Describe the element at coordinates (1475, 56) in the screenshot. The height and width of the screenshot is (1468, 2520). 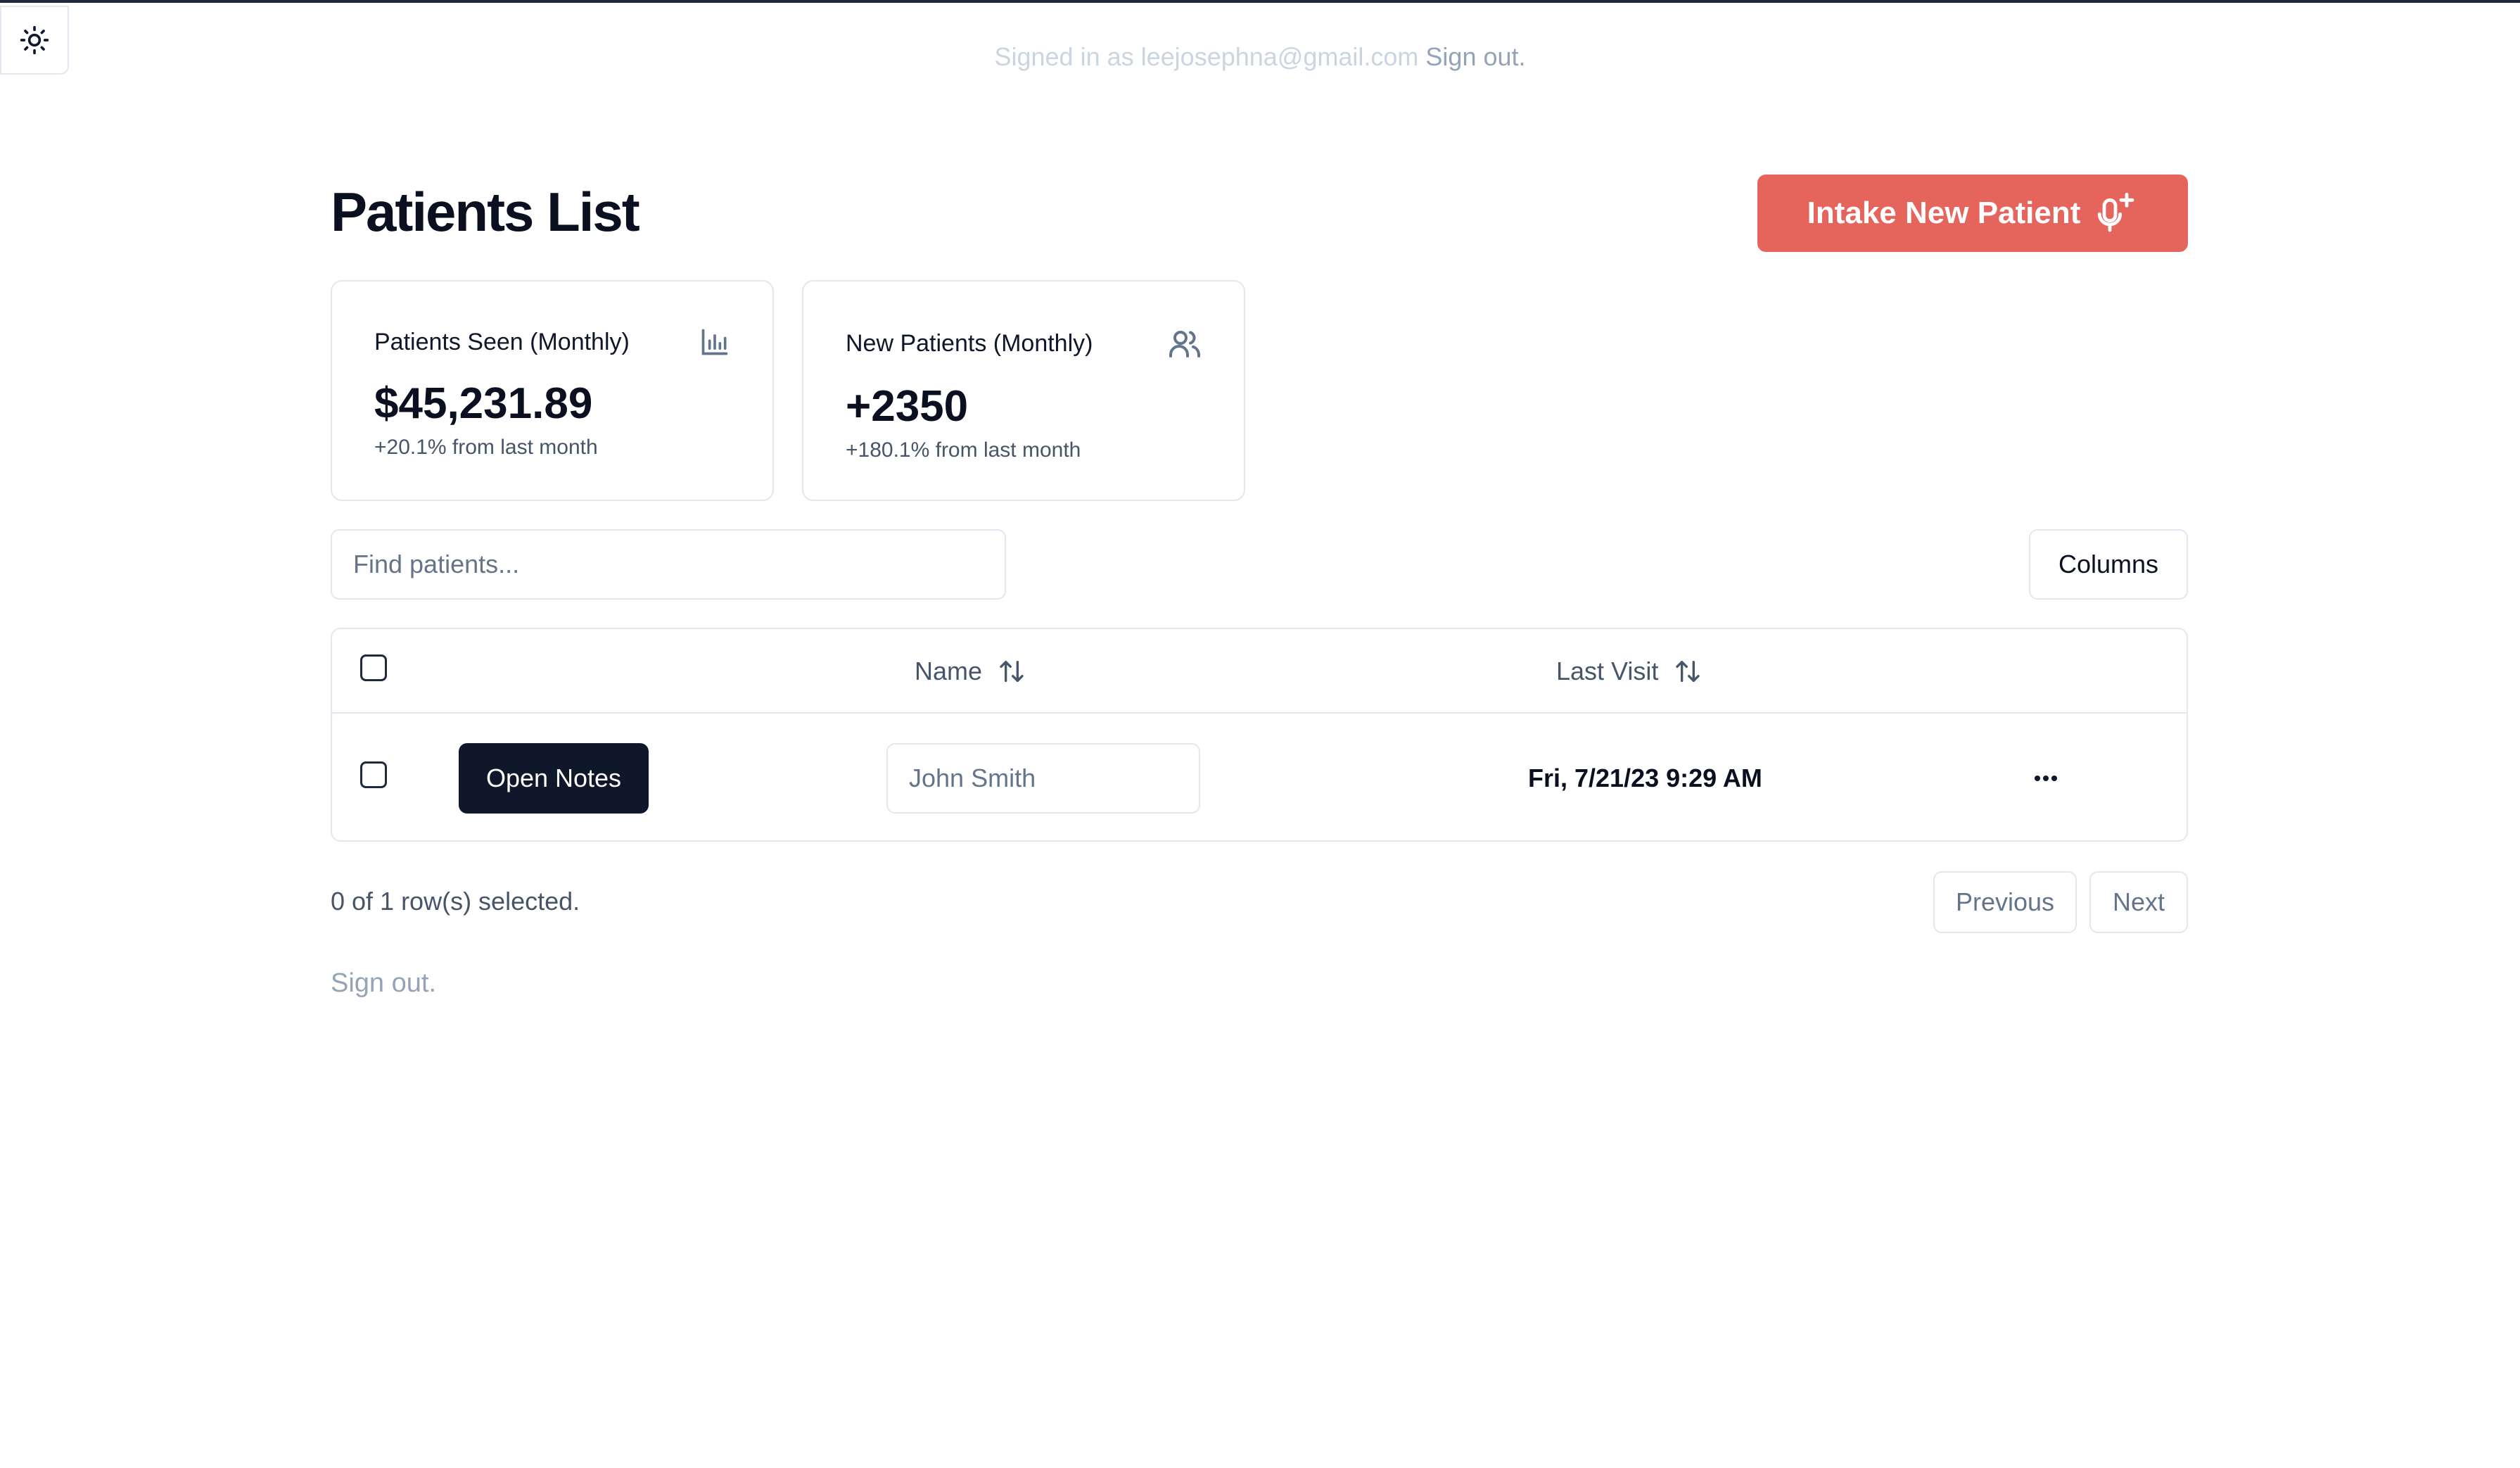
I see `sign-out-link: Sign out.` at that location.